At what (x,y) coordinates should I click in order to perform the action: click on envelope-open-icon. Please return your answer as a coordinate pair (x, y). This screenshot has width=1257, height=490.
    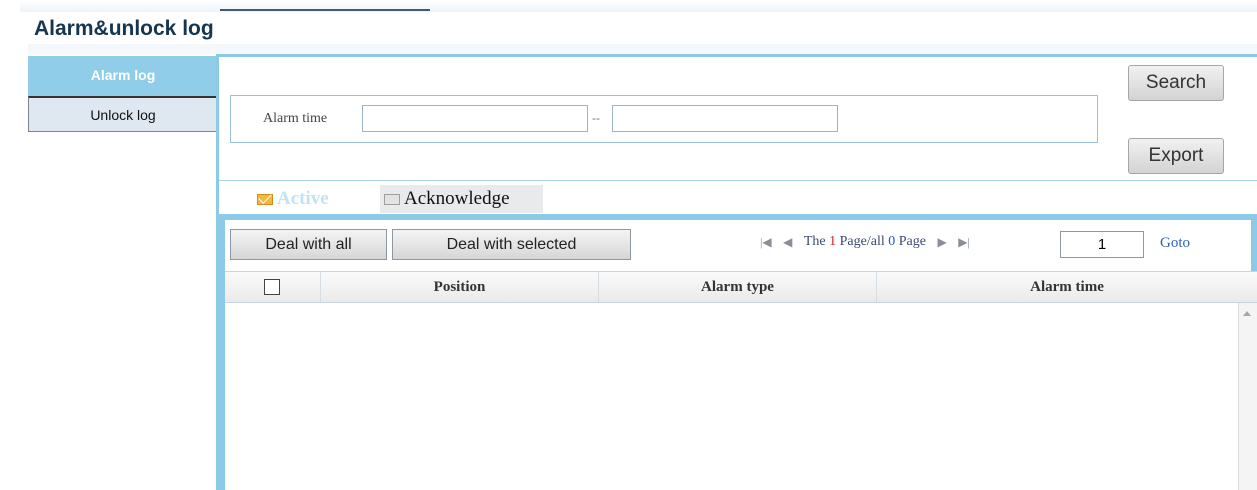
    Looking at the image, I should click on (265, 199).